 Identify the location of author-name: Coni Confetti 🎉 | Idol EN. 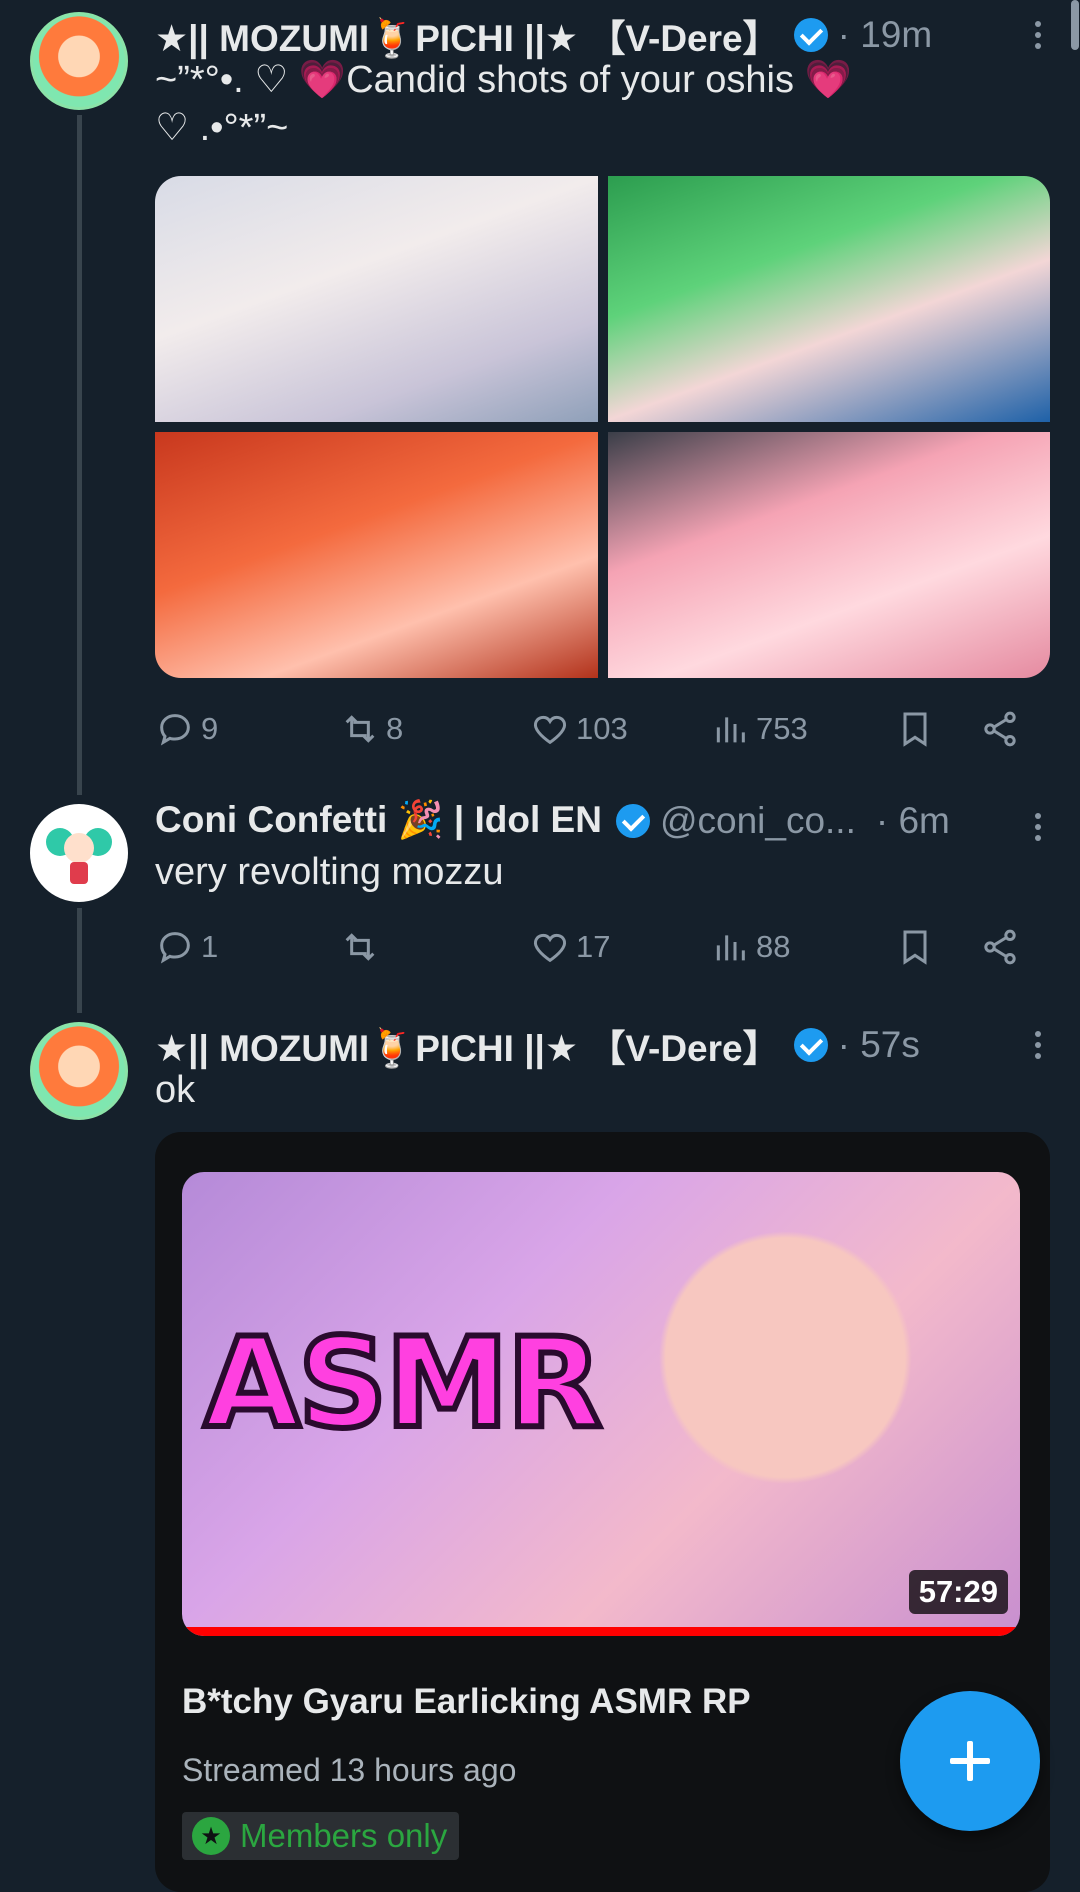
(378, 820).